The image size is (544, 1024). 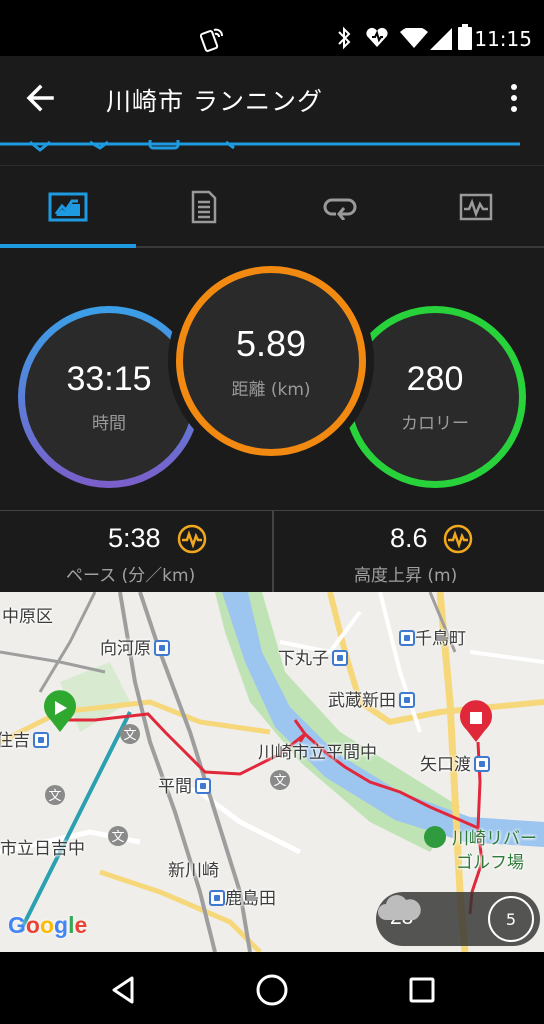 What do you see at coordinates (214, 101) in the screenshot?
I see `activity-title: 川崎市 ランニング` at bounding box center [214, 101].